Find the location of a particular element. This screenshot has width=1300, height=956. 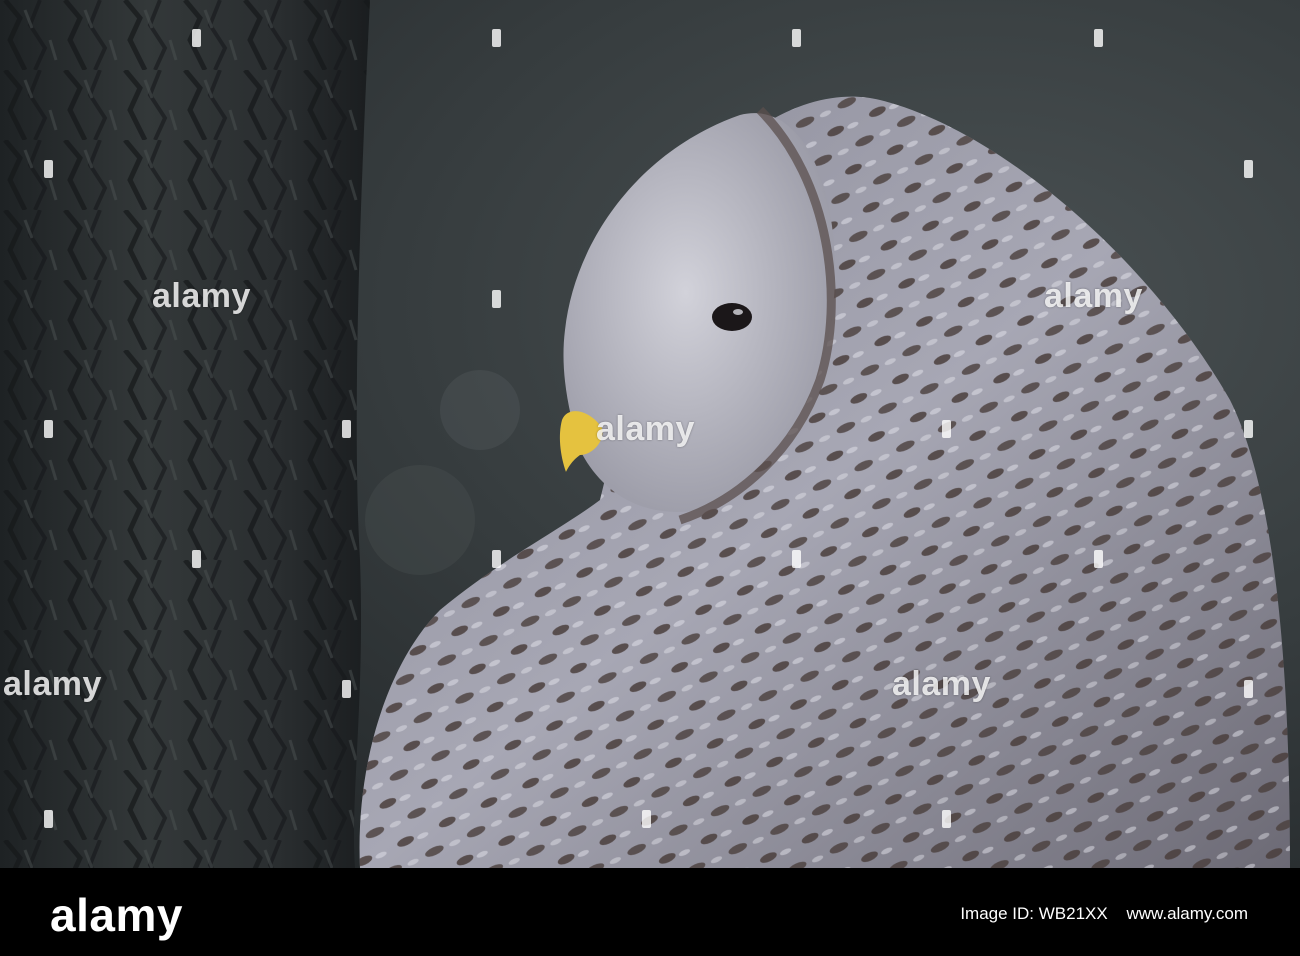

alamy-logo: alamy is located at coordinates (116, 915).